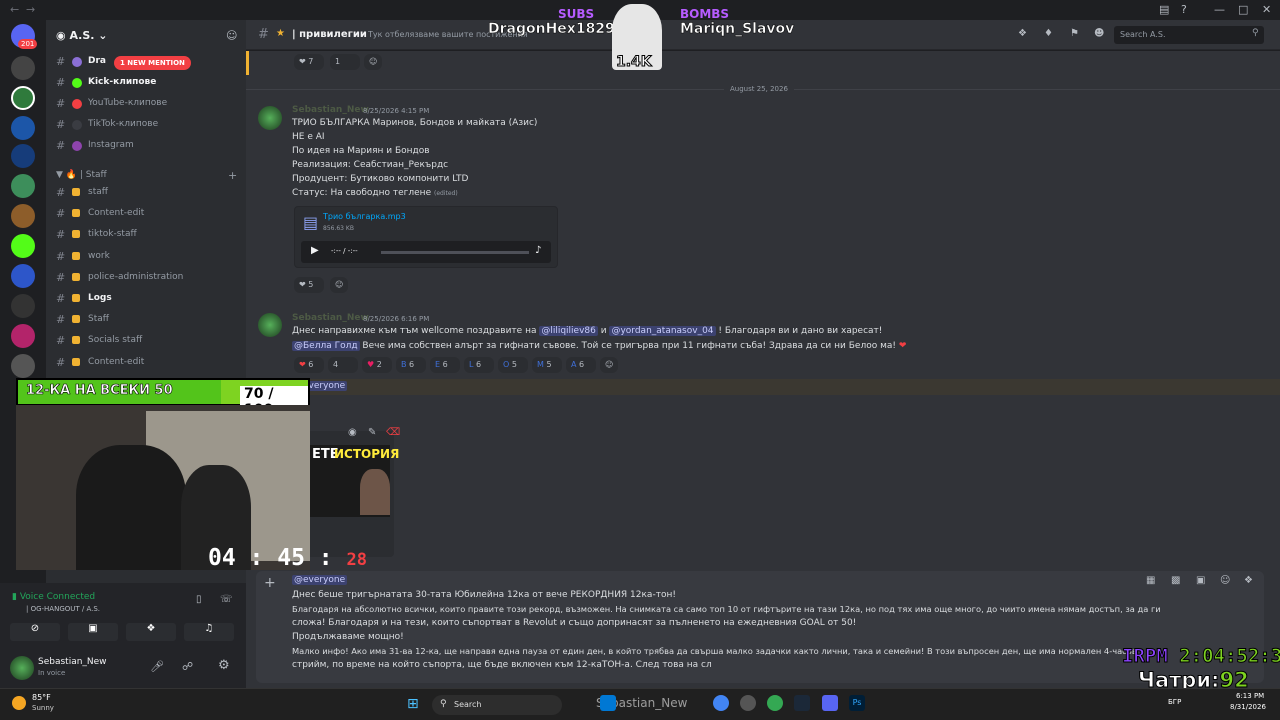 The width and height of the screenshot is (1280, 720). I want to click on minimize-icon: —, so click(1219, 9).